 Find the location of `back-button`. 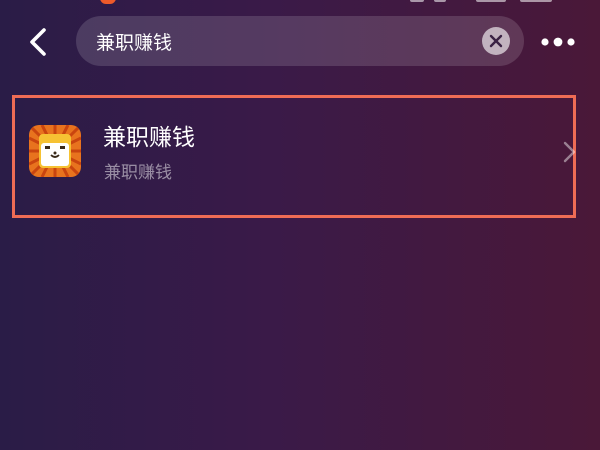

back-button is located at coordinates (38, 42).